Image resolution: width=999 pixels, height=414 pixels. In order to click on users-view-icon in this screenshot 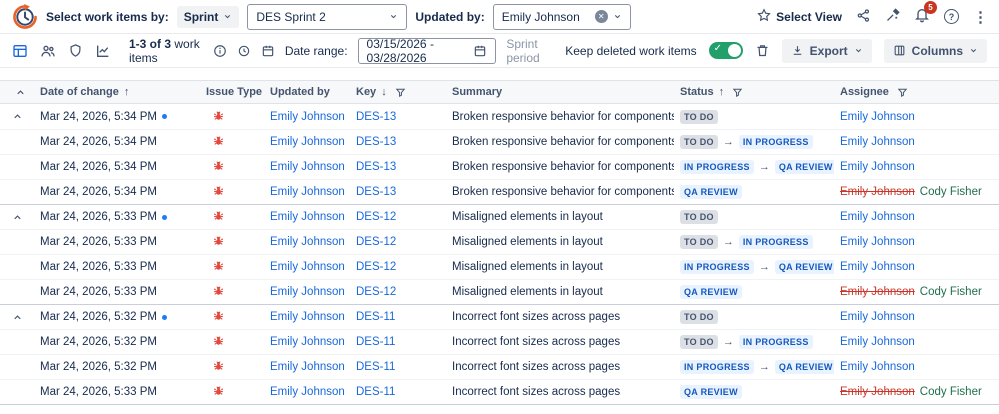, I will do `click(48, 51)`.